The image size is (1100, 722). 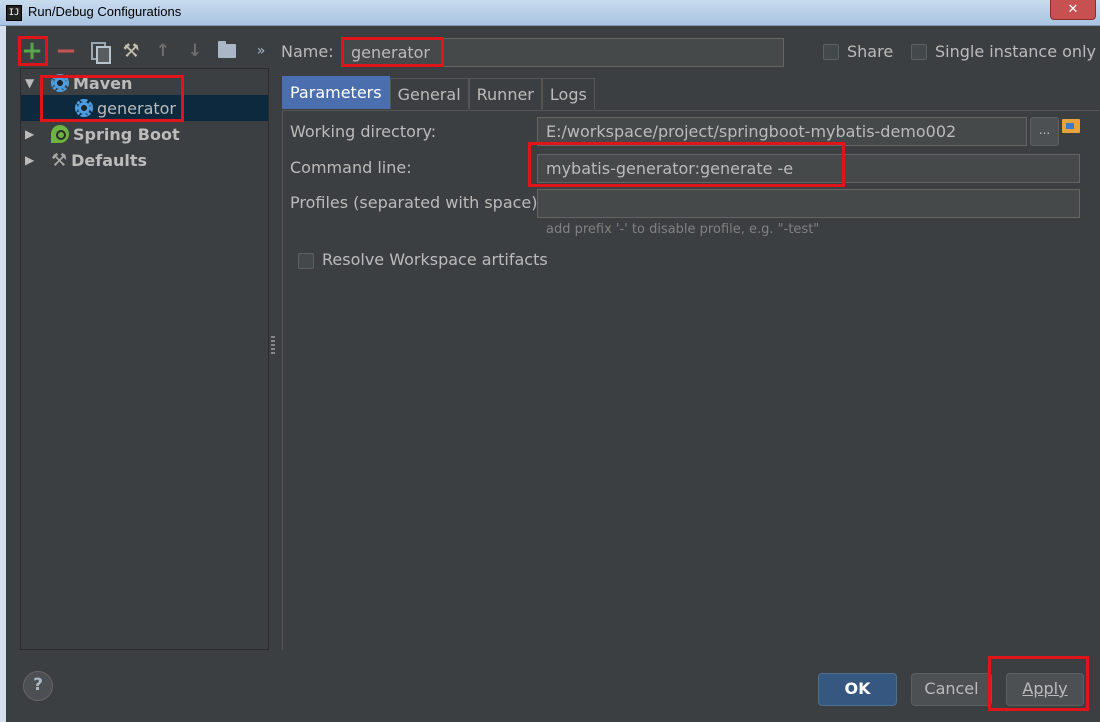 I want to click on single-instance-checkbox, so click(x=919, y=52).